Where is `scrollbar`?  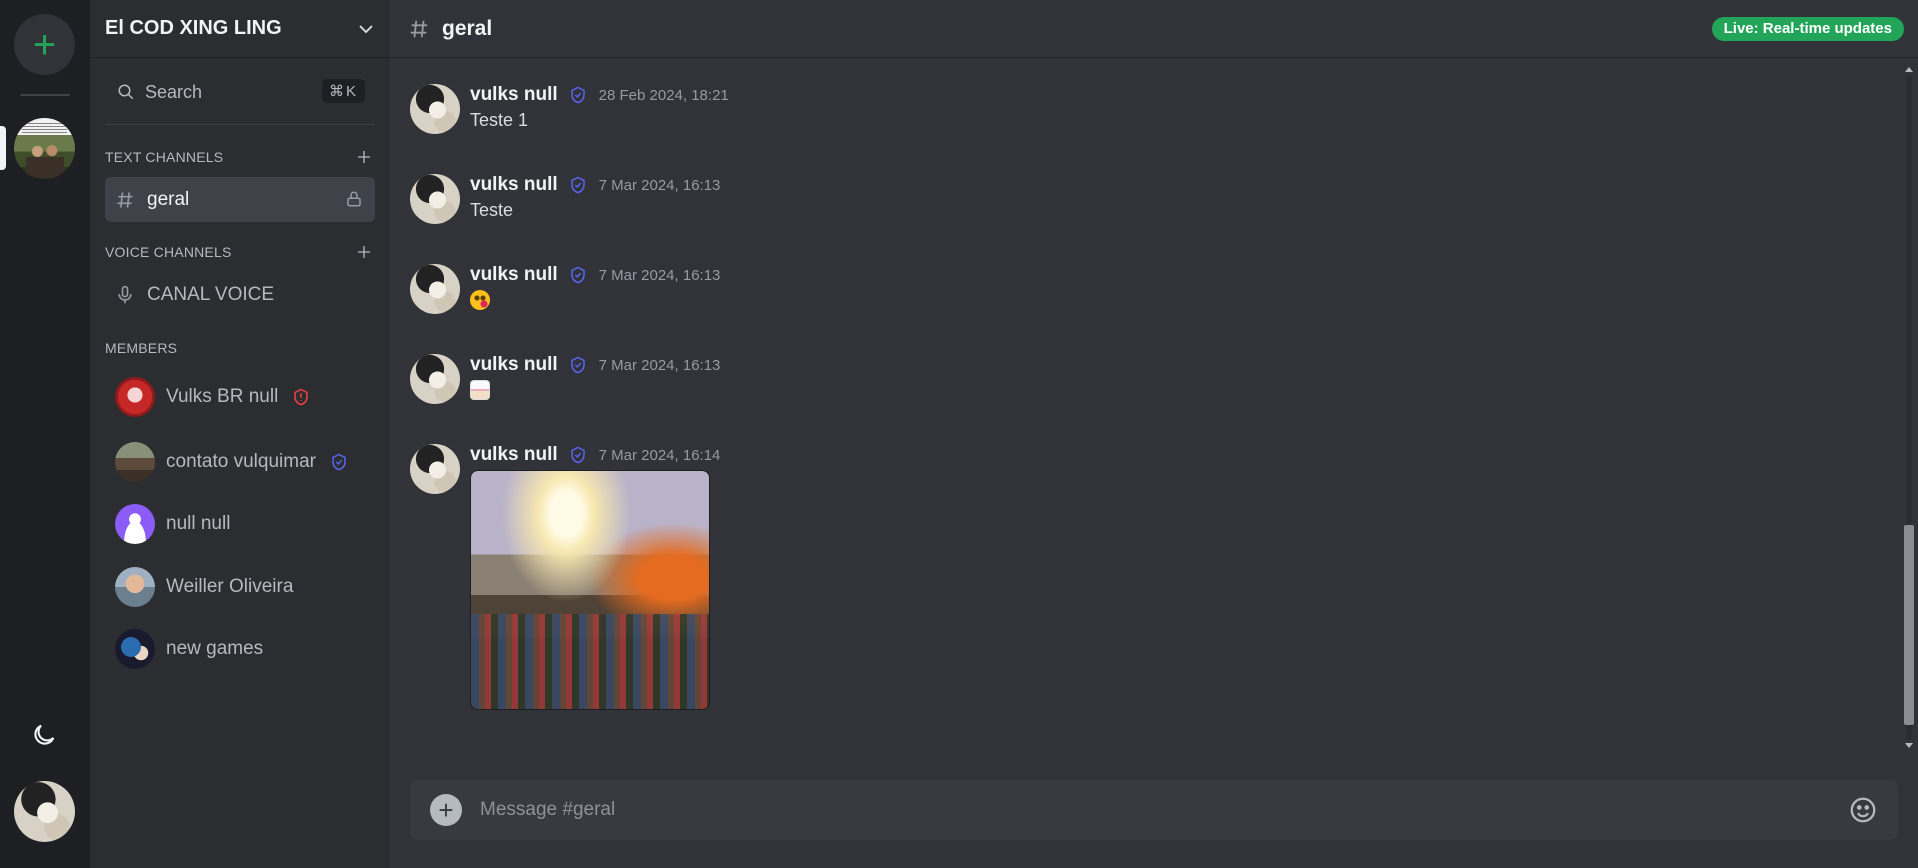
scrollbar is located at coordinates (1909, 408).